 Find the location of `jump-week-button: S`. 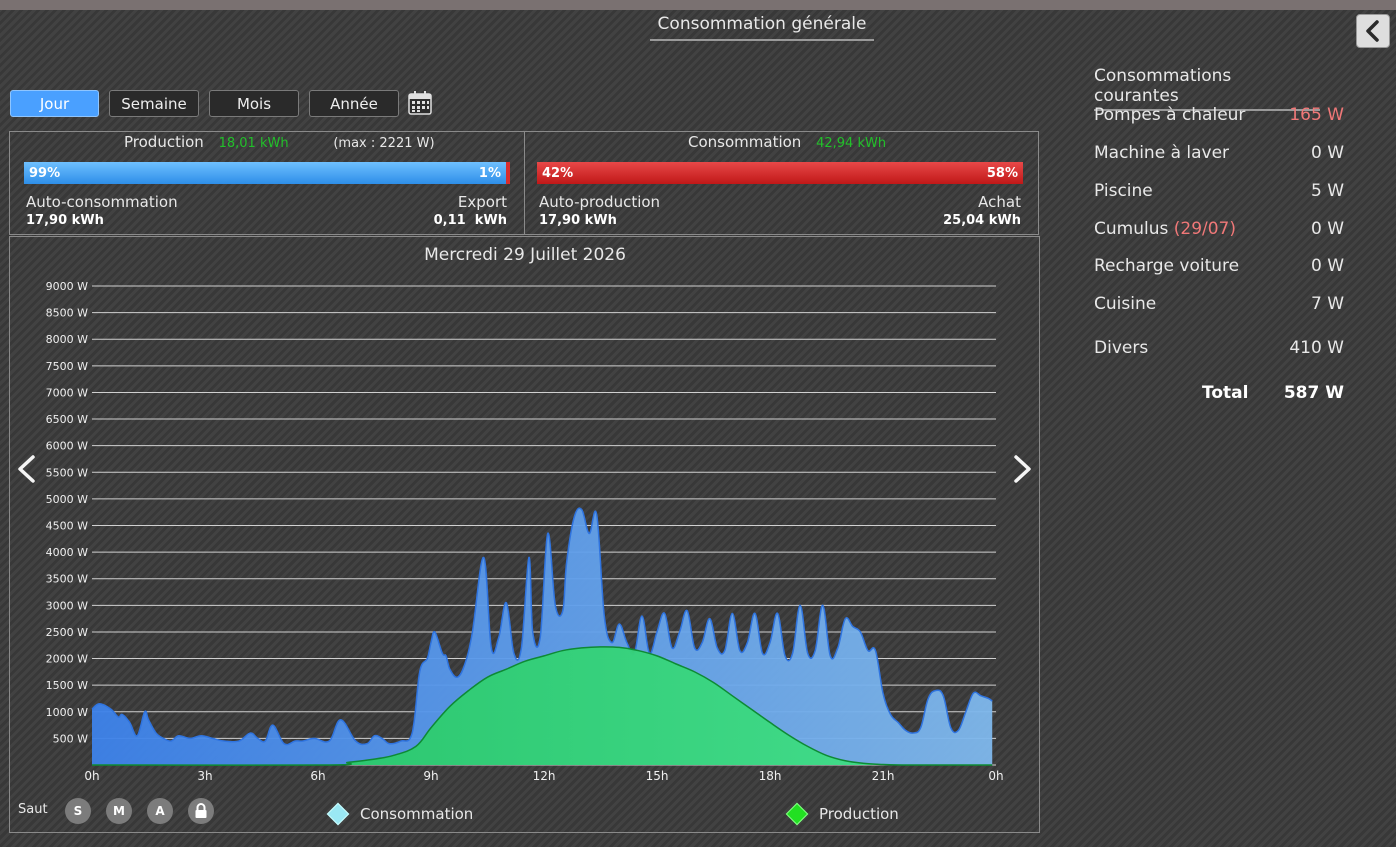

jump-week-button: S is located at coordinates (78, 811).